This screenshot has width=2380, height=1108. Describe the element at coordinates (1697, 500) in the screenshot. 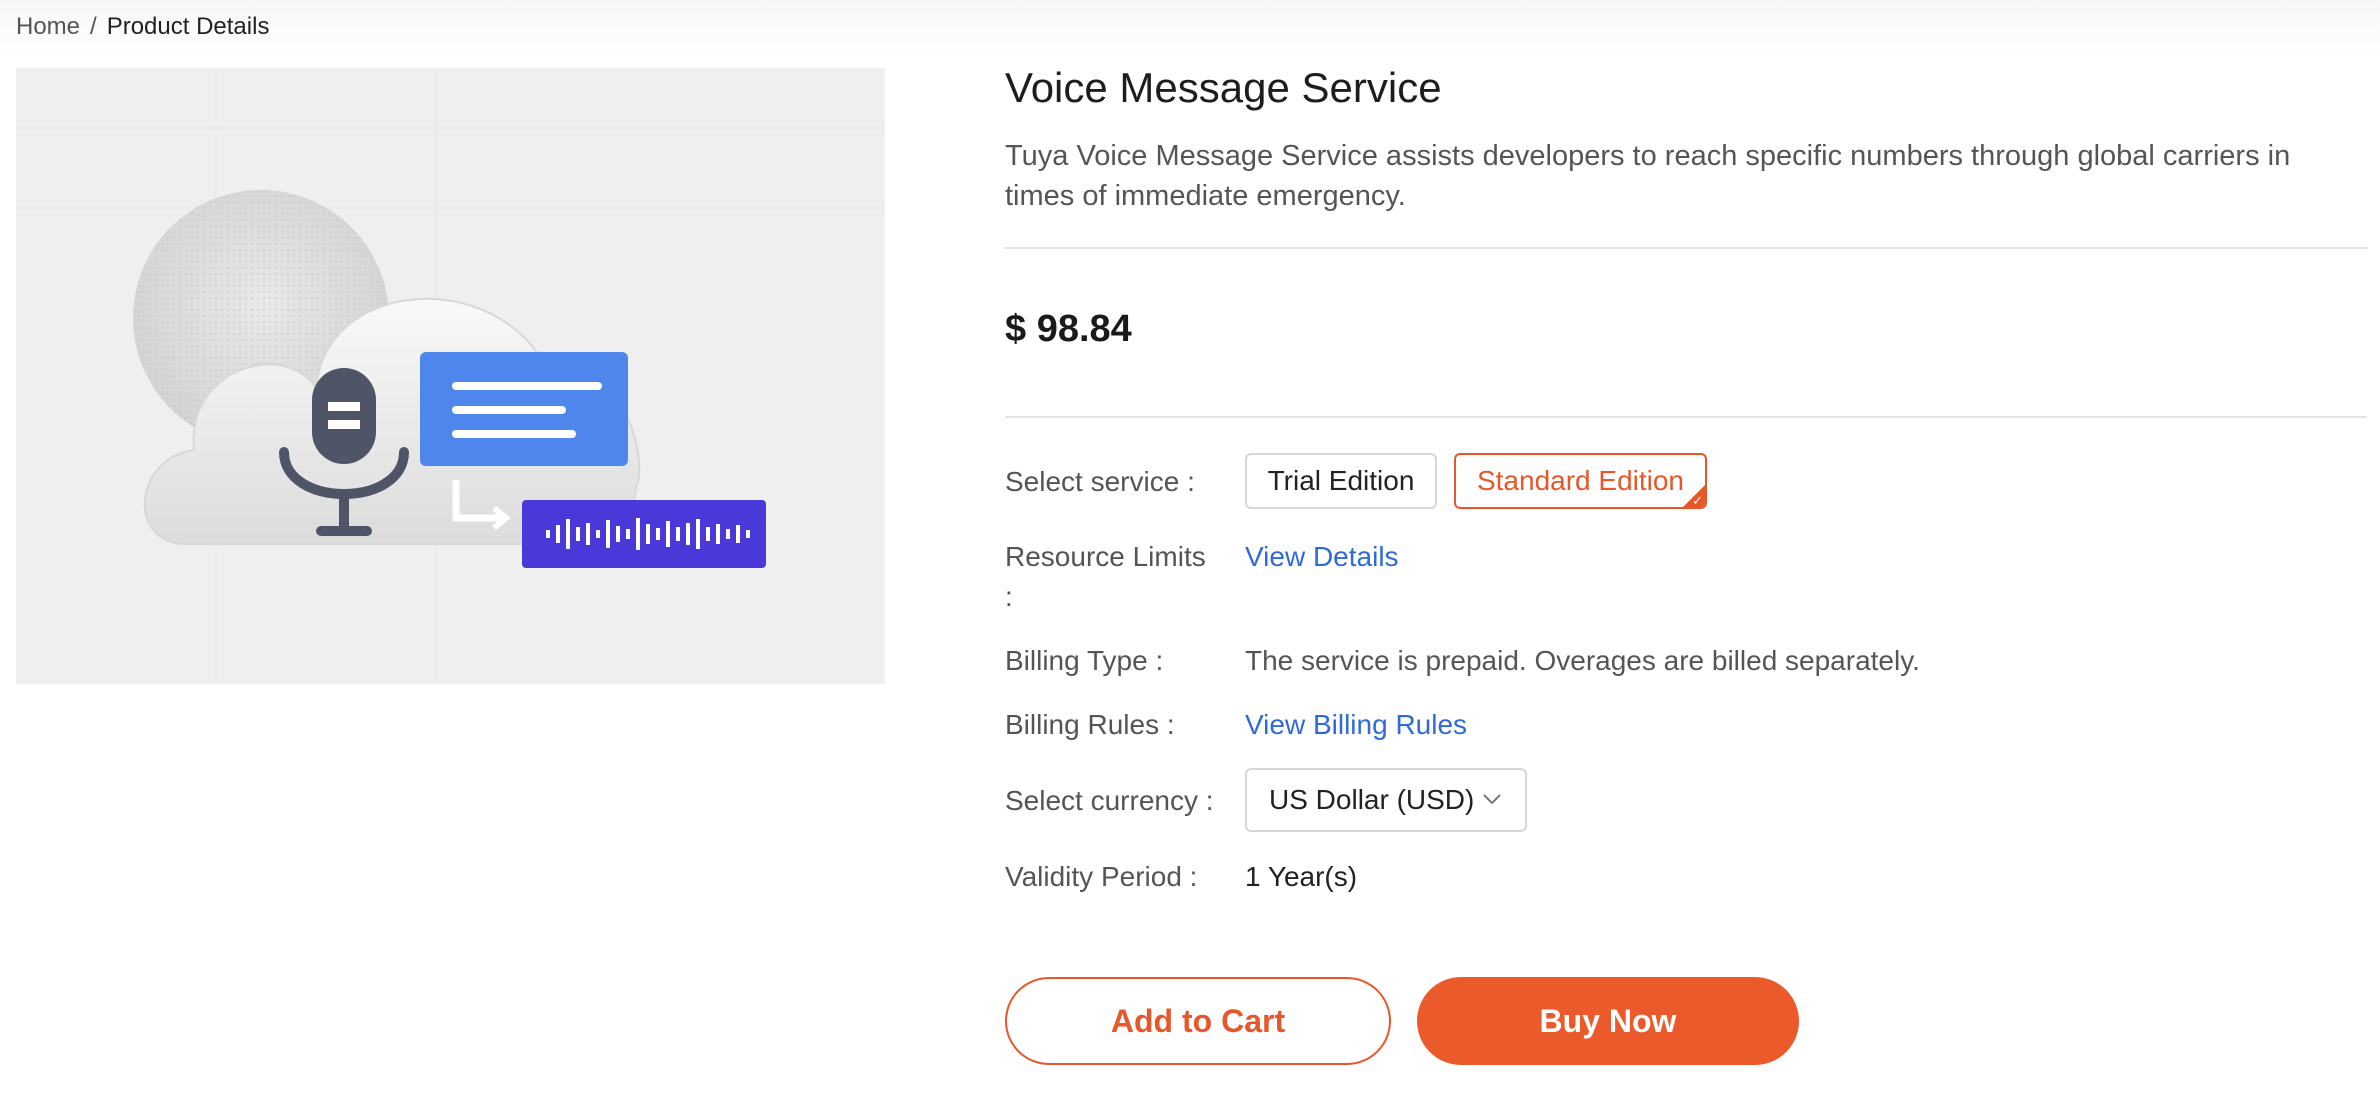

I see `check-icon: ✓` at that location.